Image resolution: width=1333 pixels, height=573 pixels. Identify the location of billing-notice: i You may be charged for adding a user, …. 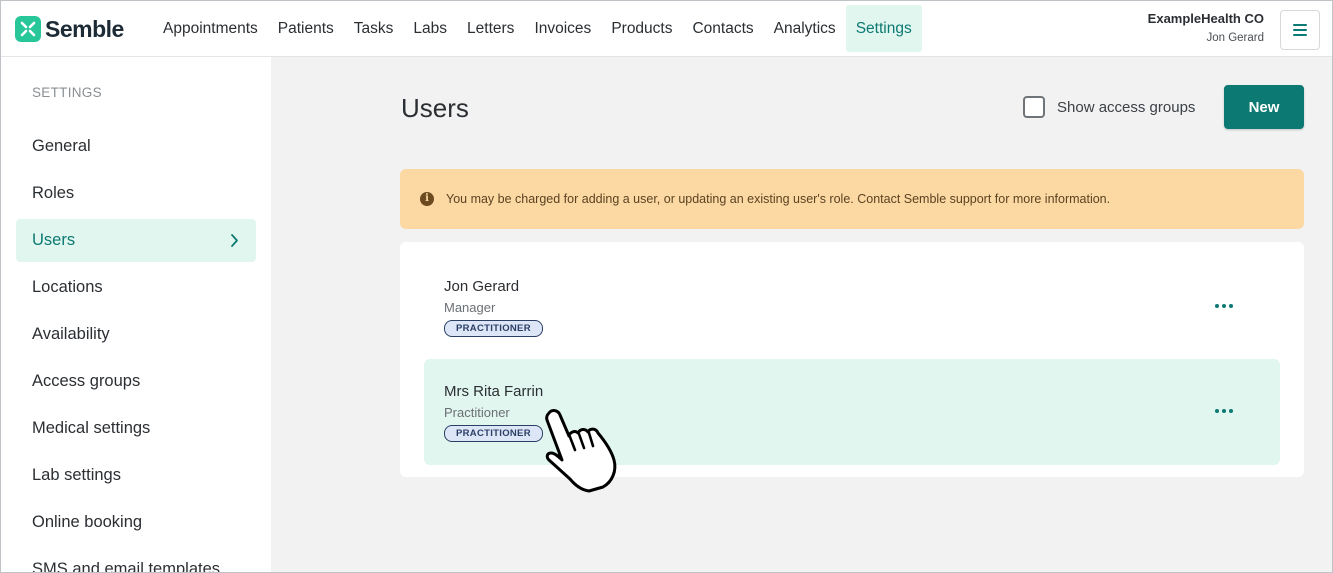
(852, 199).